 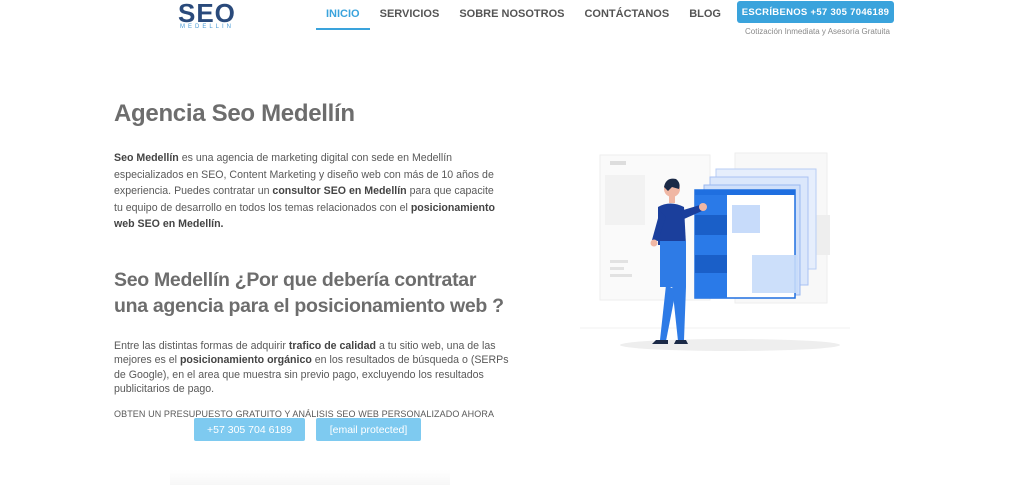 I want to click on email-button: [email protected], so click(x=368, y=429).